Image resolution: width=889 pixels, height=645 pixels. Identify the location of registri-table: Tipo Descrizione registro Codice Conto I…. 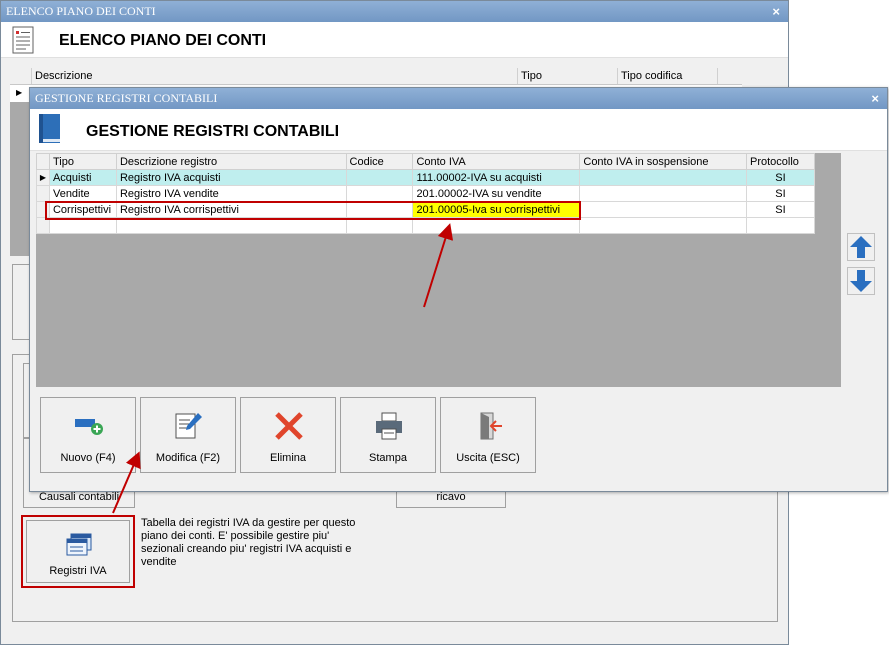
(425, 193).